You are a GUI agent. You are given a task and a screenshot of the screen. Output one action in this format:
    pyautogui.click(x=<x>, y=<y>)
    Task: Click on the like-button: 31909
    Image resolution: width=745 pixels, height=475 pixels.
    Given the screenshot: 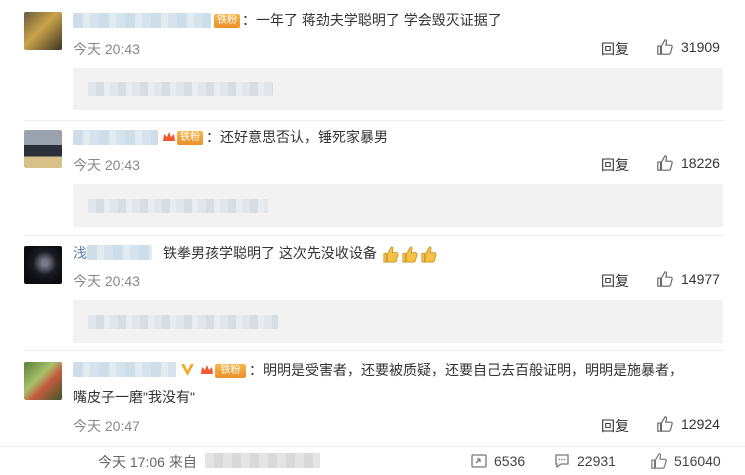 What is the action you would take?
    pyautogui.click(x=688, y=47)
    